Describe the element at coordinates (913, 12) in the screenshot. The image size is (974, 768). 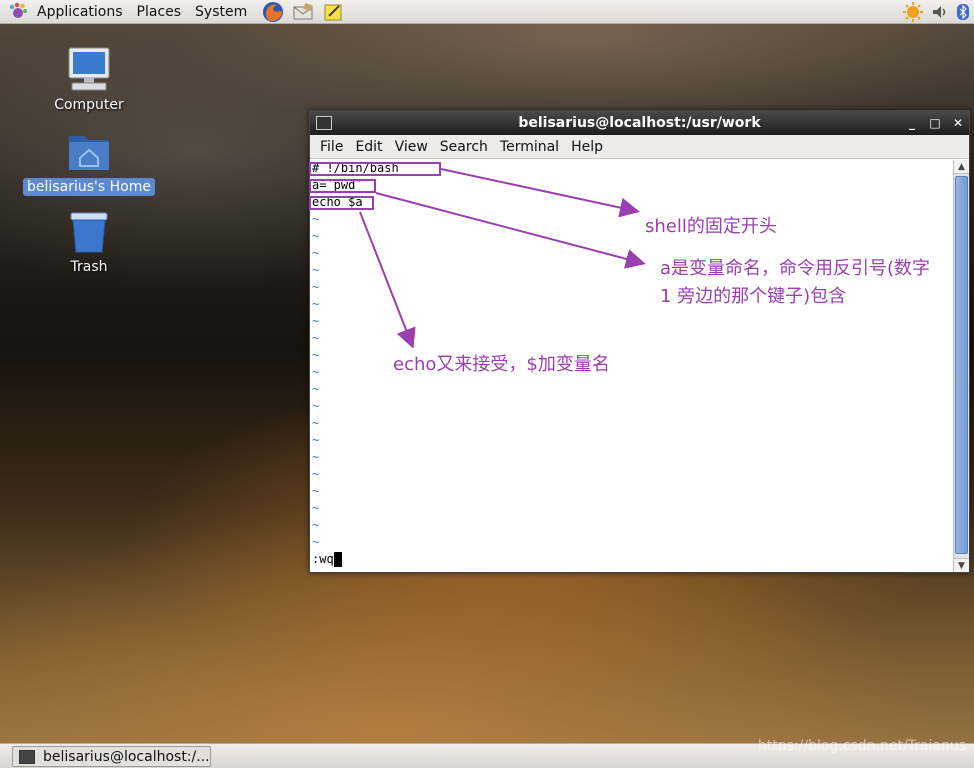
I see `weather-sun-icon` at that location.